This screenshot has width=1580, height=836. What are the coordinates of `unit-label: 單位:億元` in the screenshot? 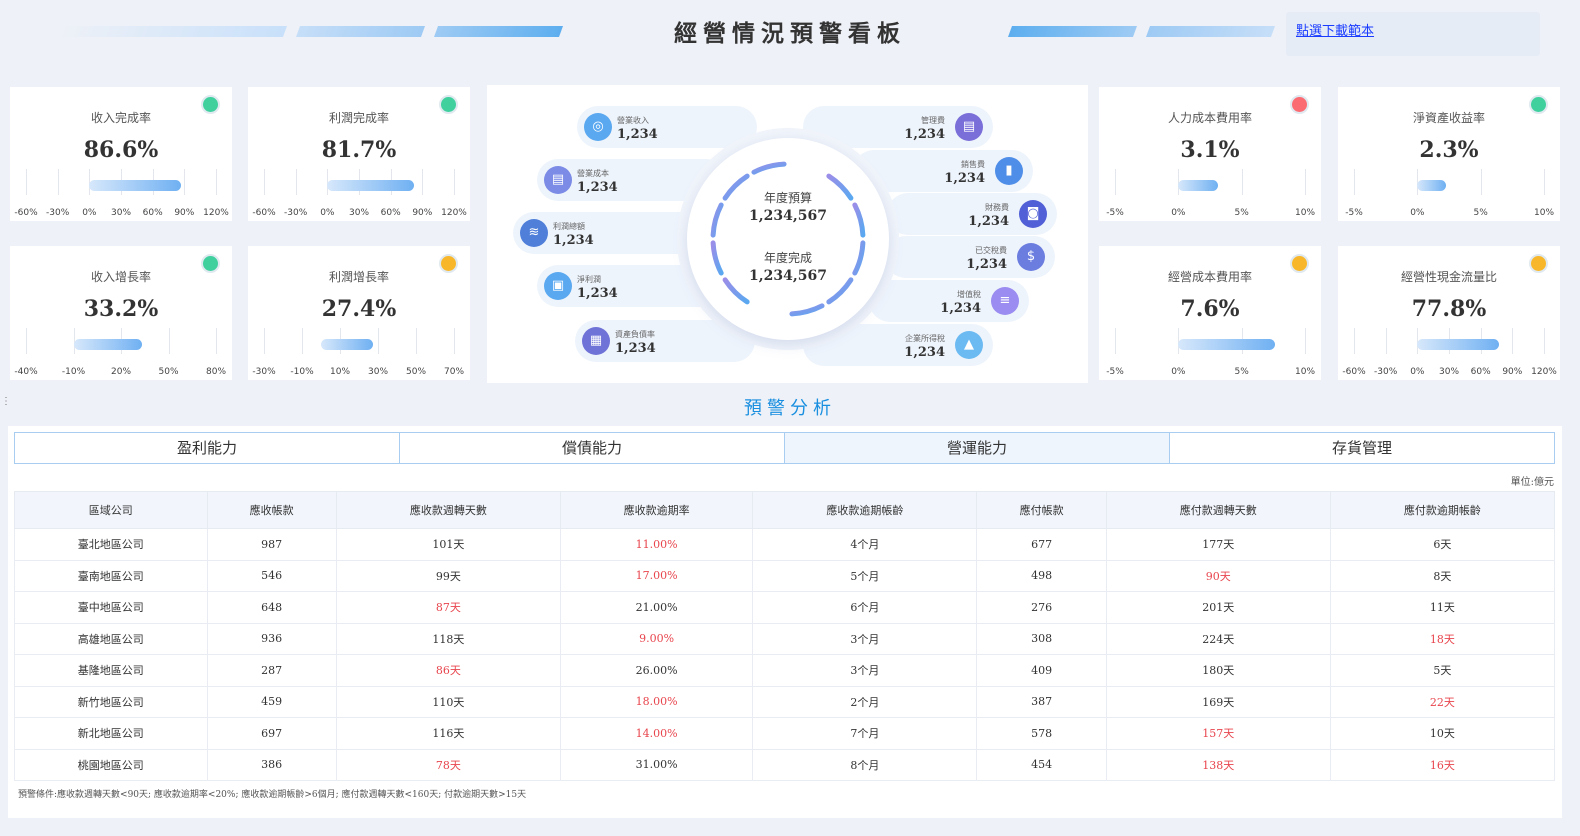 It's located at (1532, 482).